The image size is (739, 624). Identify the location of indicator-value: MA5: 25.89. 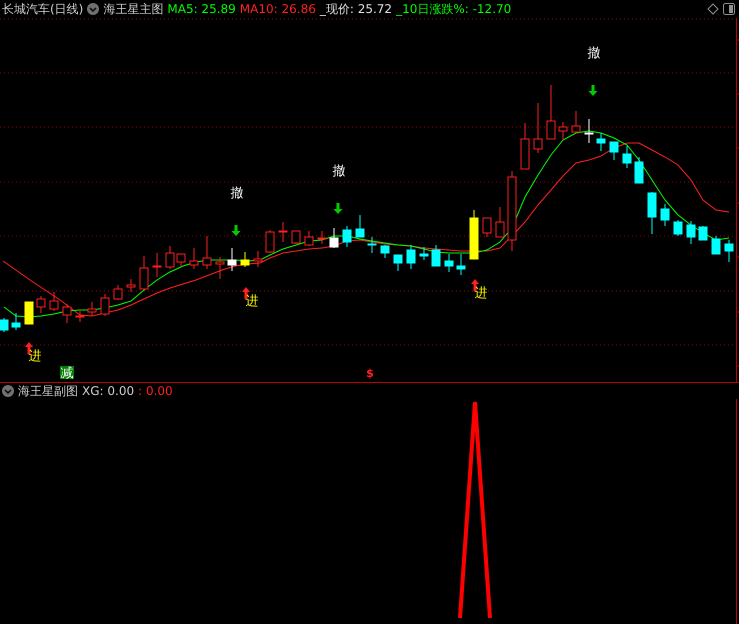
(201, 9).